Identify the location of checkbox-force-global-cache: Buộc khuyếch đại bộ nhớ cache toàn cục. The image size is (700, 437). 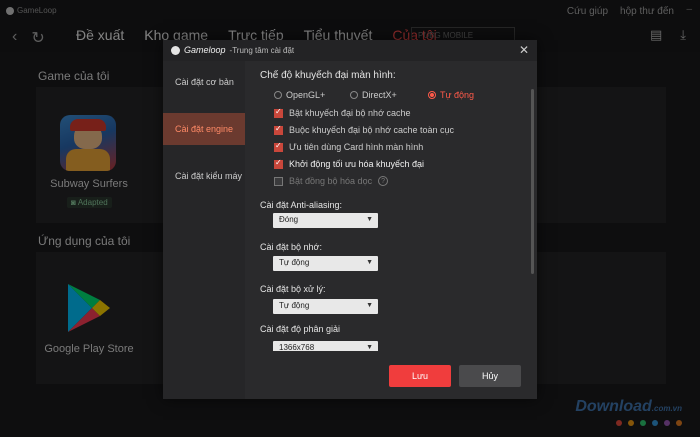
(364, 129).